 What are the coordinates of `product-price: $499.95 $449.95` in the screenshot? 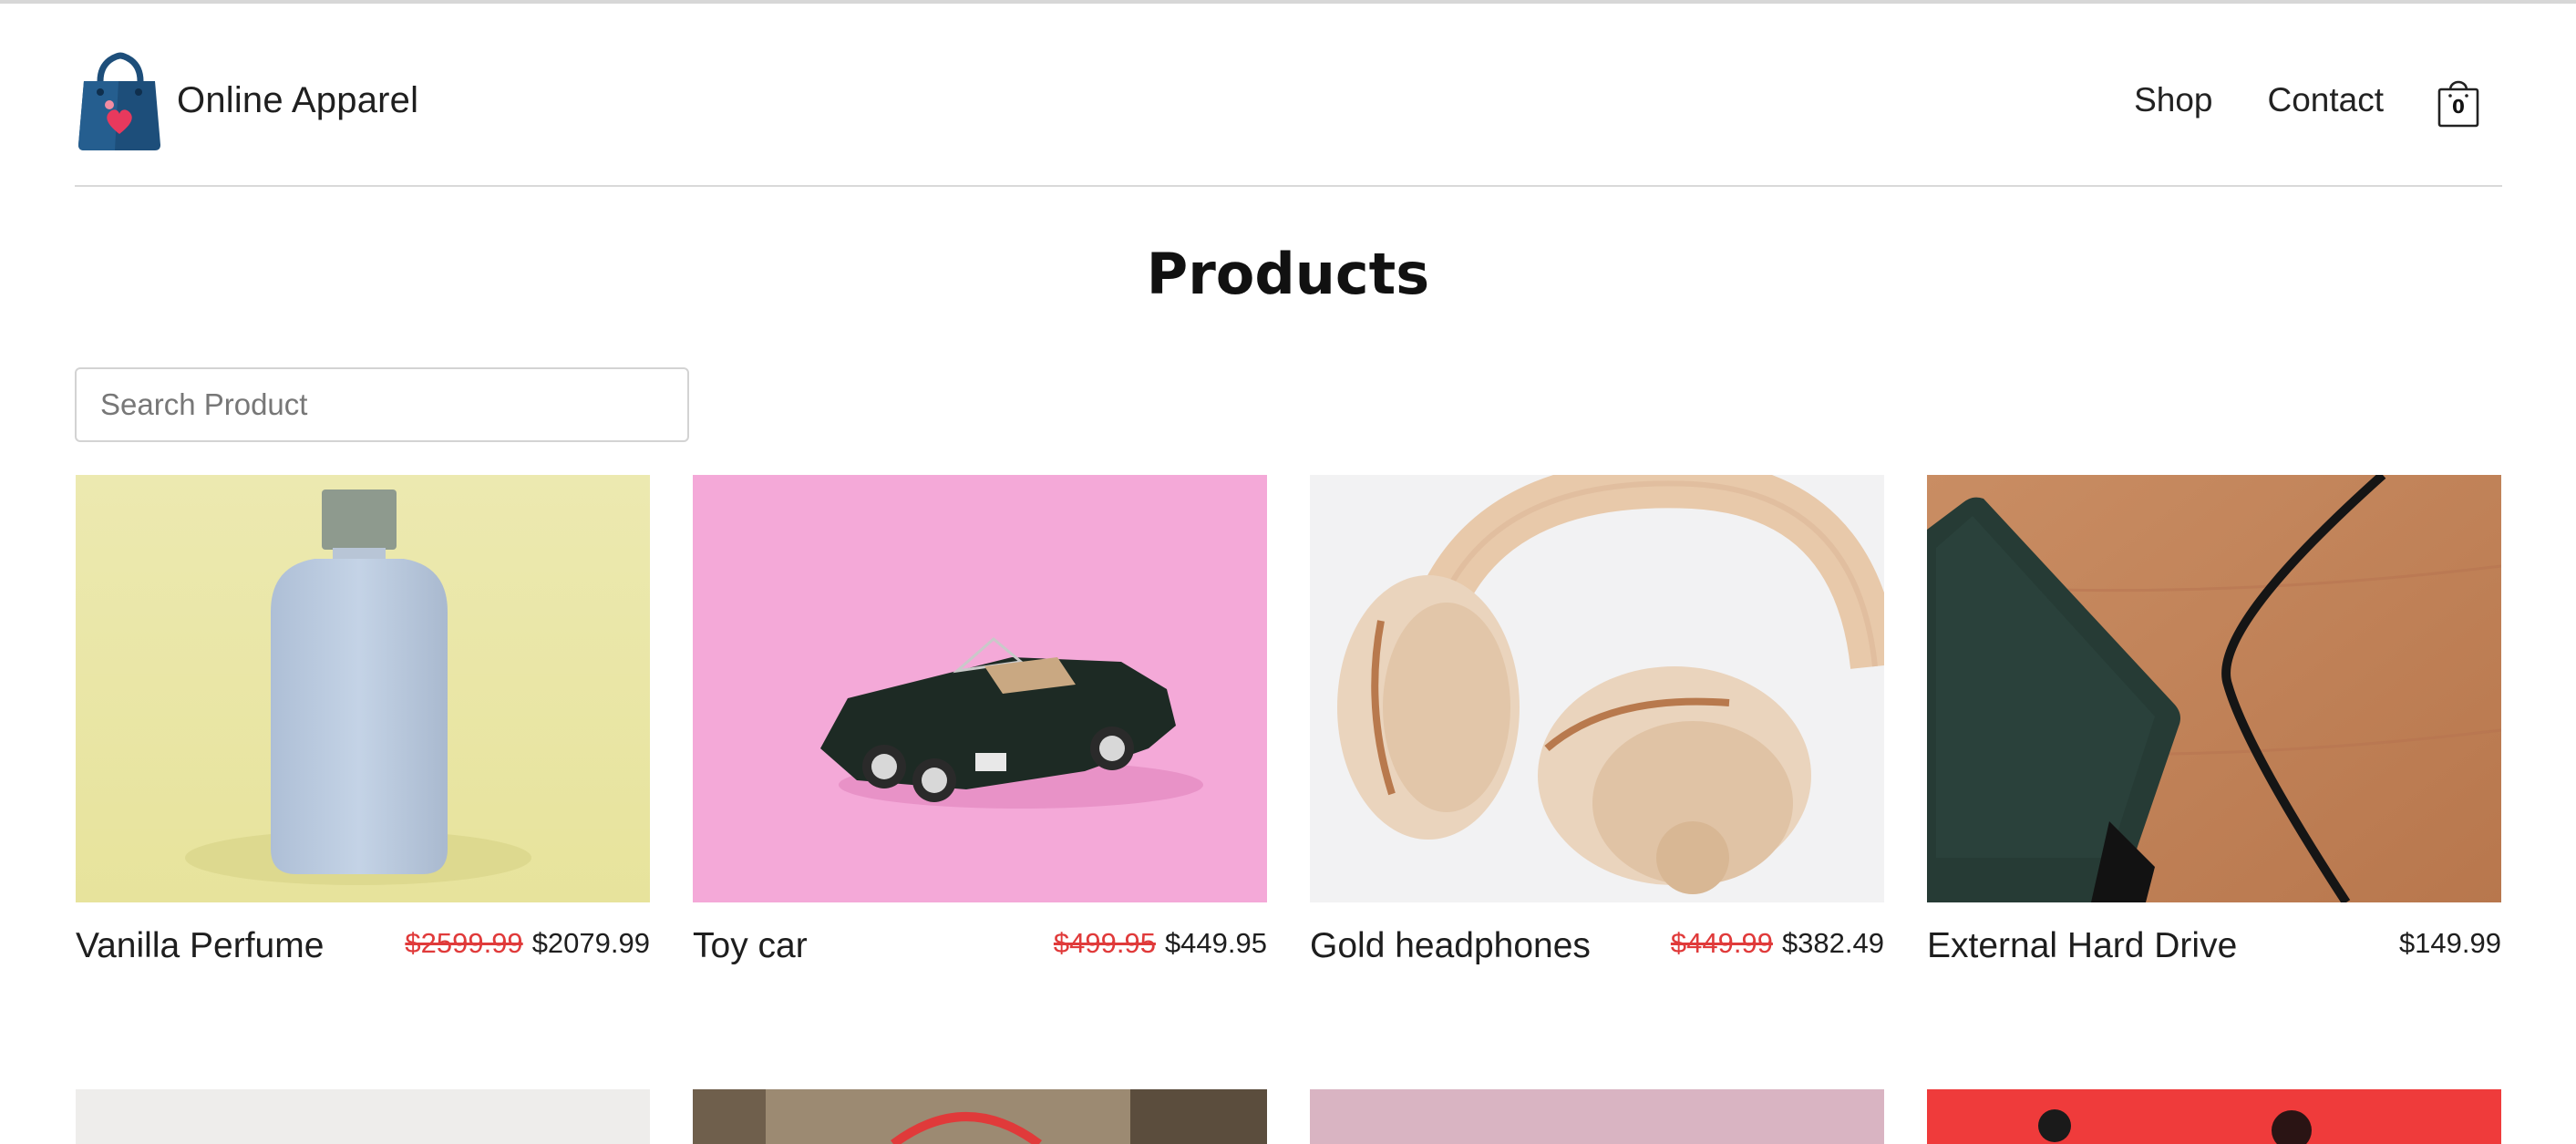 It's located at (1160, 943).